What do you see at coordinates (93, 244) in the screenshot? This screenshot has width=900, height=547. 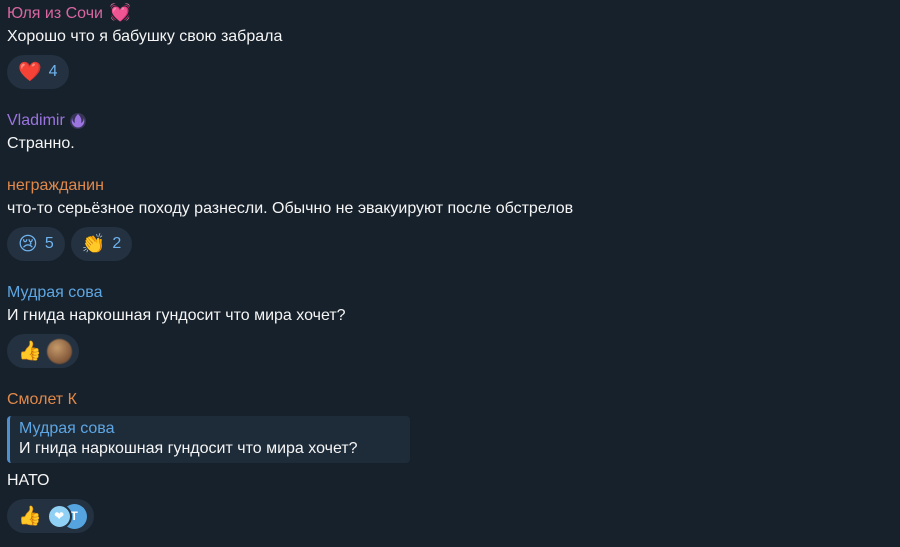 I see `clapping-hands-icon: 👏` at bounding box center [93, 244].